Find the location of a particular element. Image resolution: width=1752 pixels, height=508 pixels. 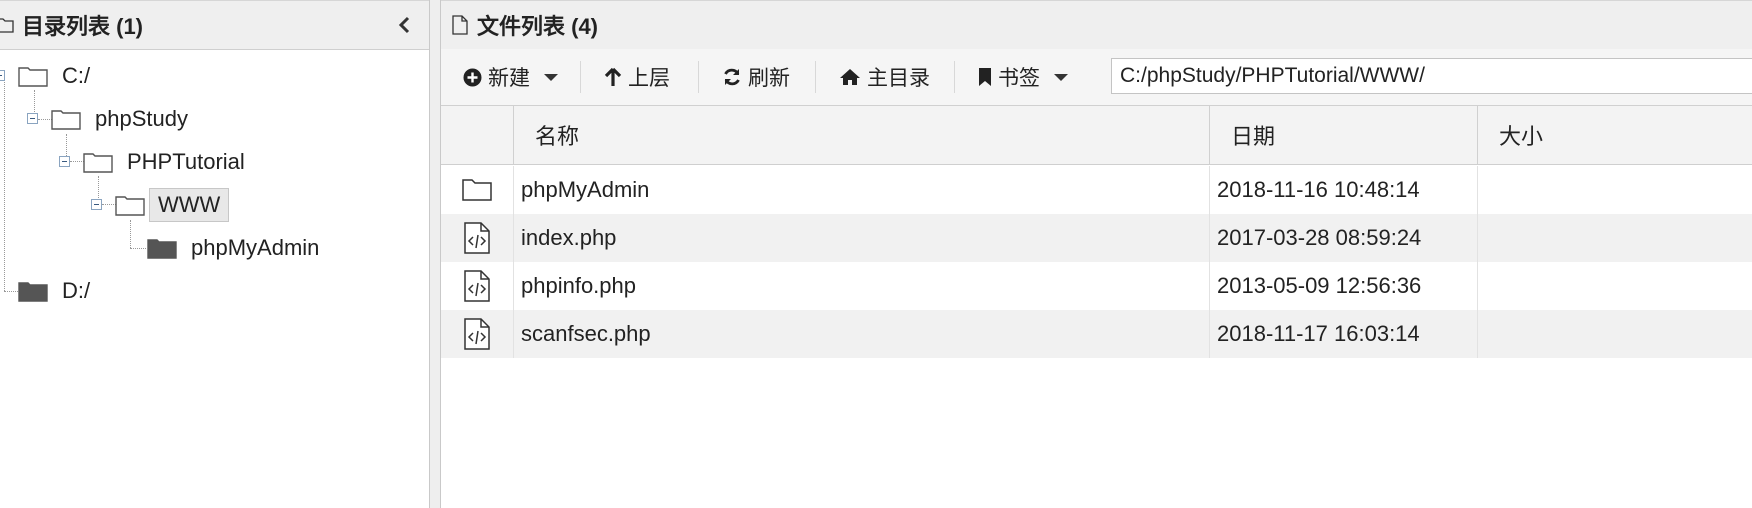

file-name: phpMyAdmin is located at coordinates (585, 189).